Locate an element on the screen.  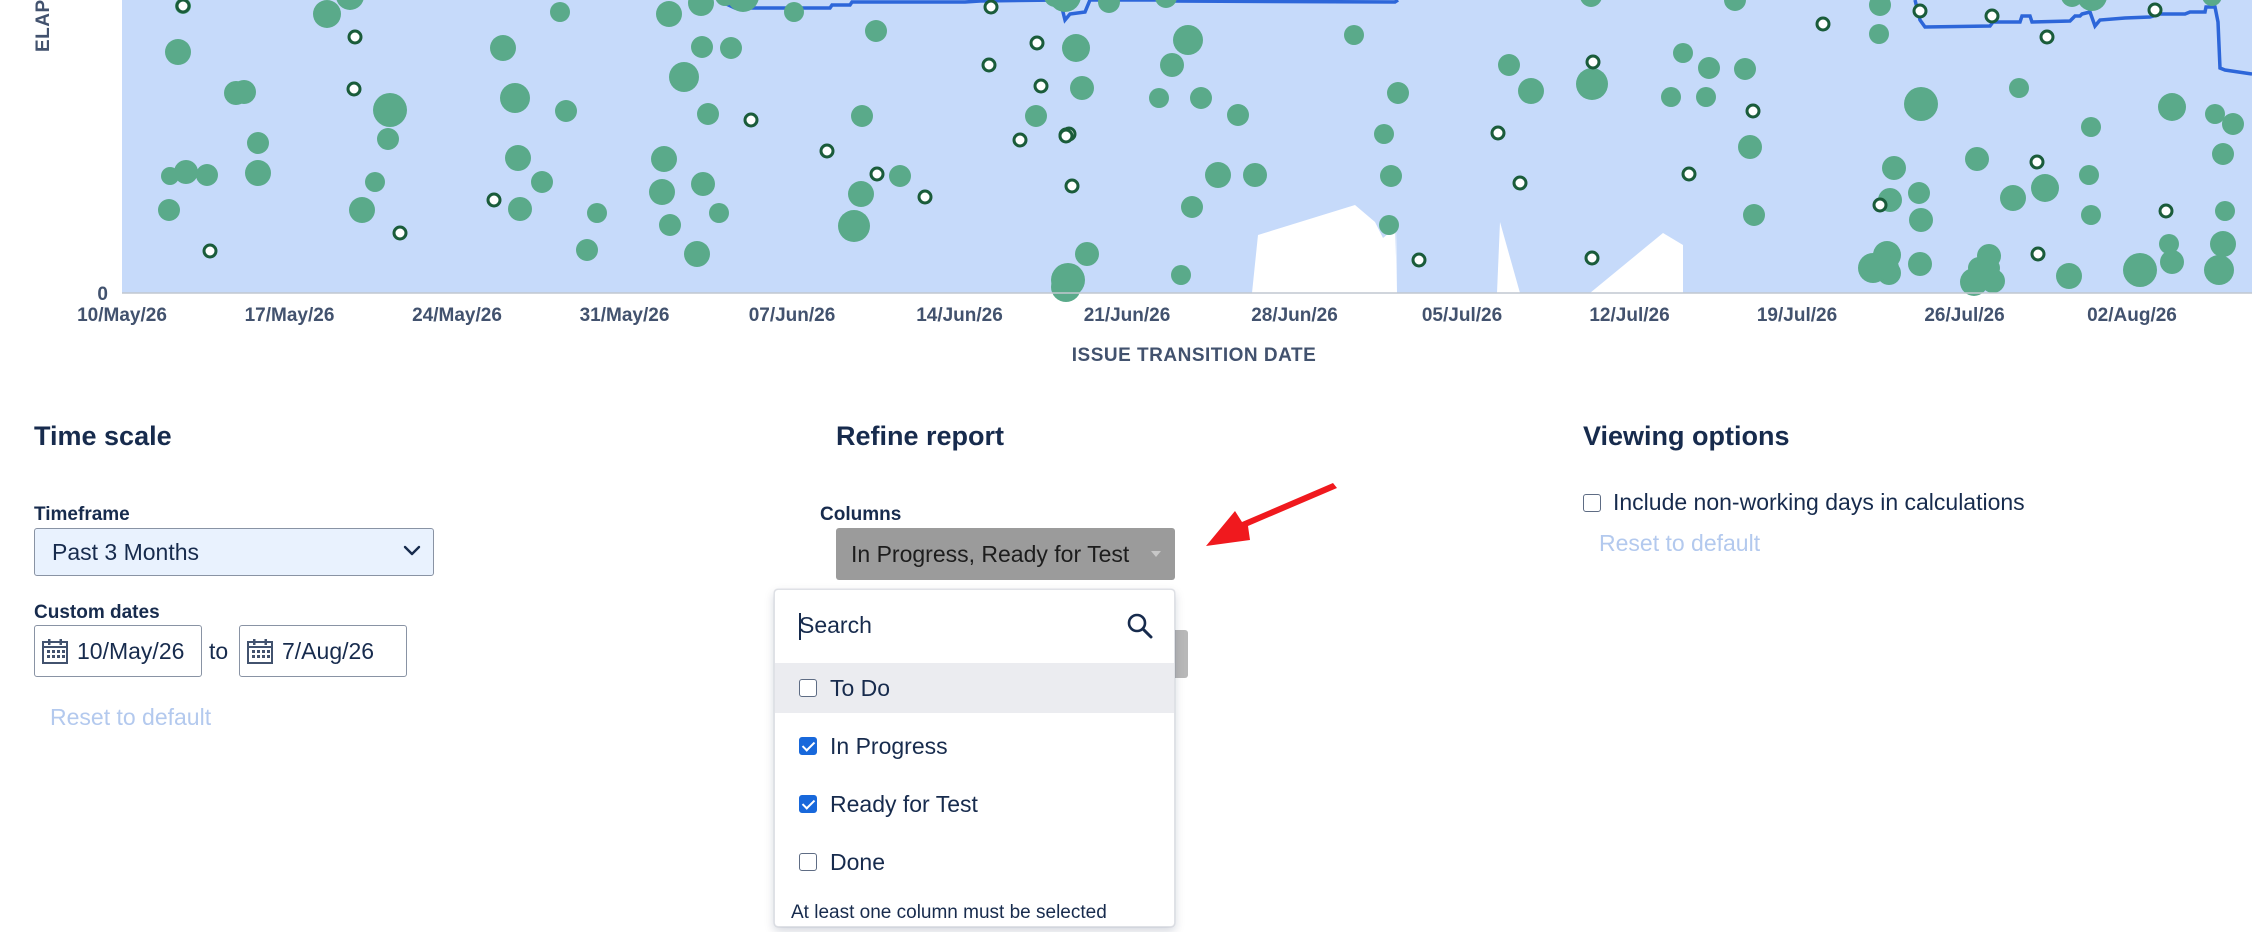
time-scale-reset-link: Reset to default is located at coordinates (130, 717).